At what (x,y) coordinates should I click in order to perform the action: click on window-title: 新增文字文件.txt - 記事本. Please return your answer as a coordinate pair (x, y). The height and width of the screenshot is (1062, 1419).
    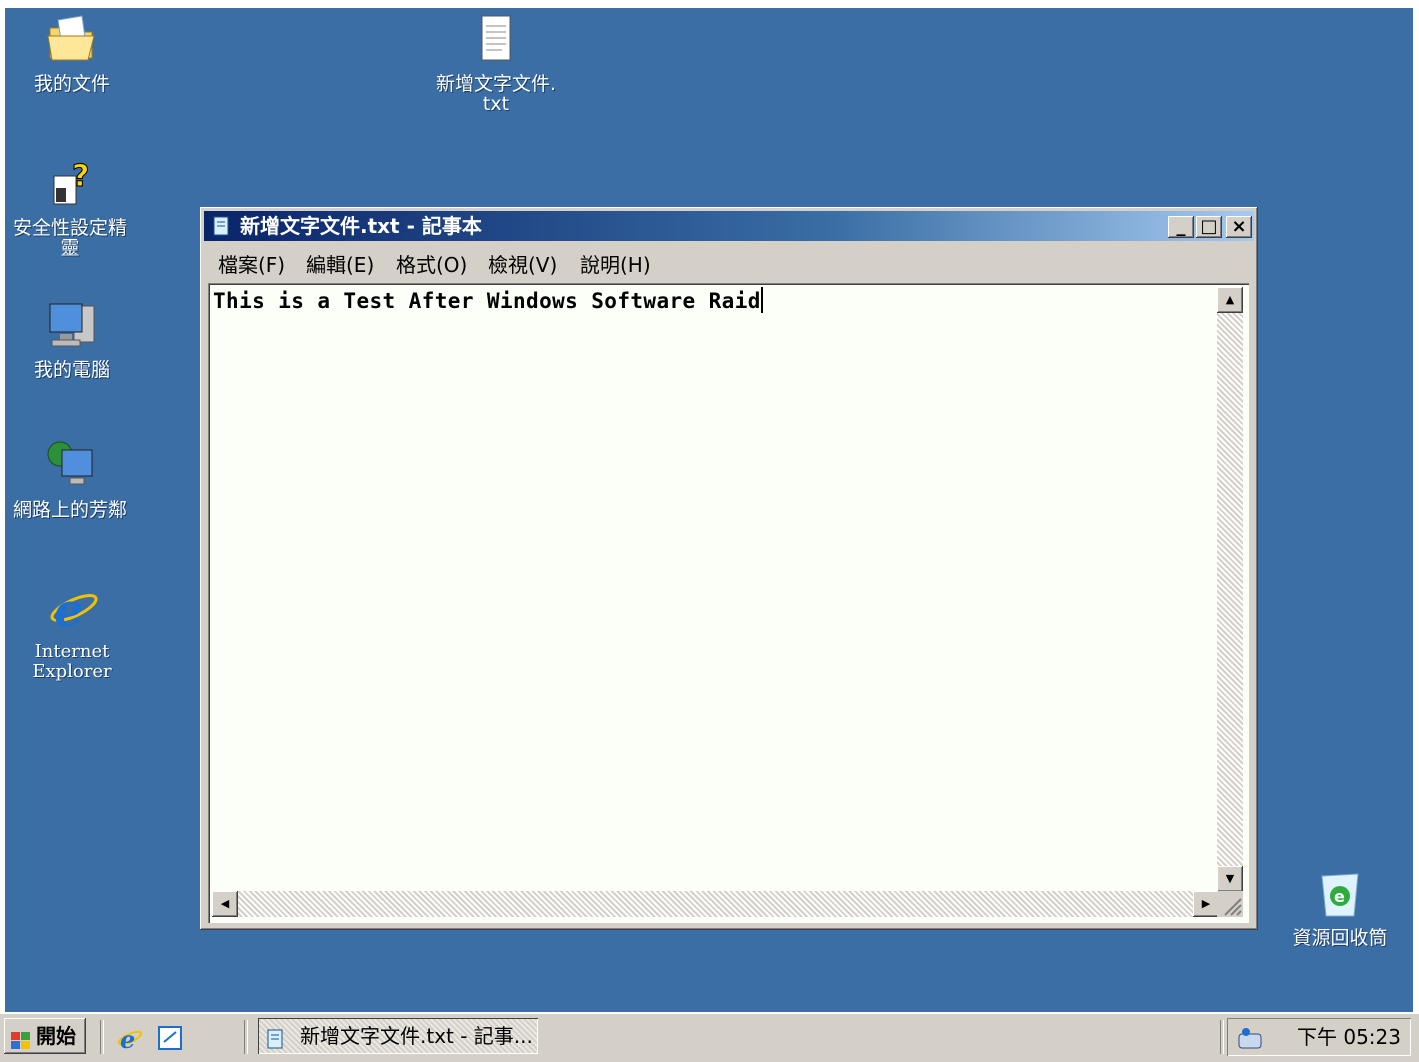
    Looking at the image, I should click on (361, 226).